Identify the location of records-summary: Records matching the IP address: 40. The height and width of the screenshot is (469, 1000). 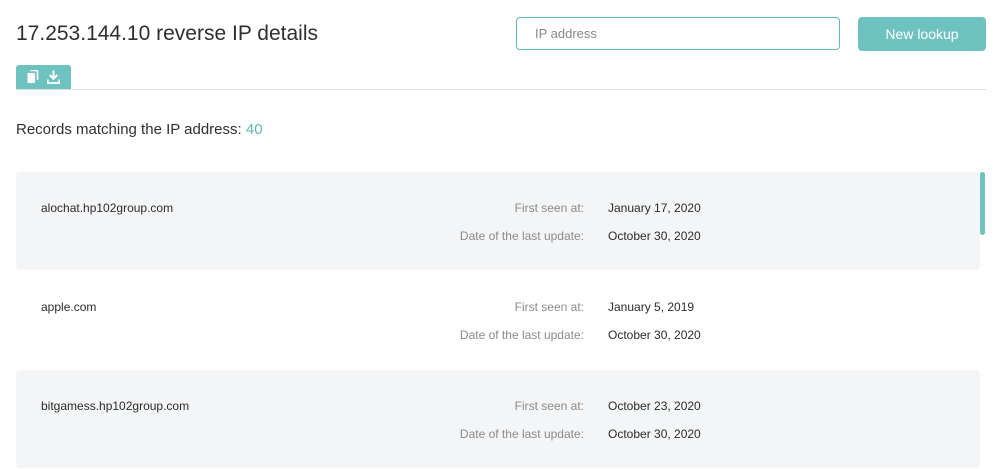
(139, 129).